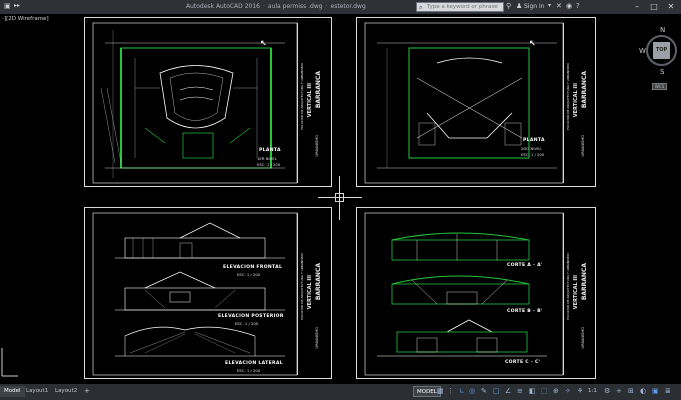  What do you see at coordinates (17, 5) in the screenshot?
I see `quick-access-icons: ▸▸` at bounding box center [17, 5].